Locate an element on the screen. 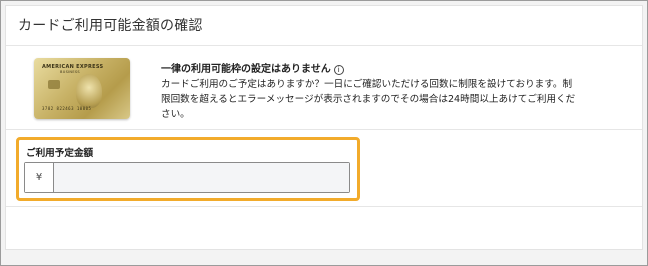 The image size is (648, 266). amount-input-group: ¥ is located at coordinates (187, 177).